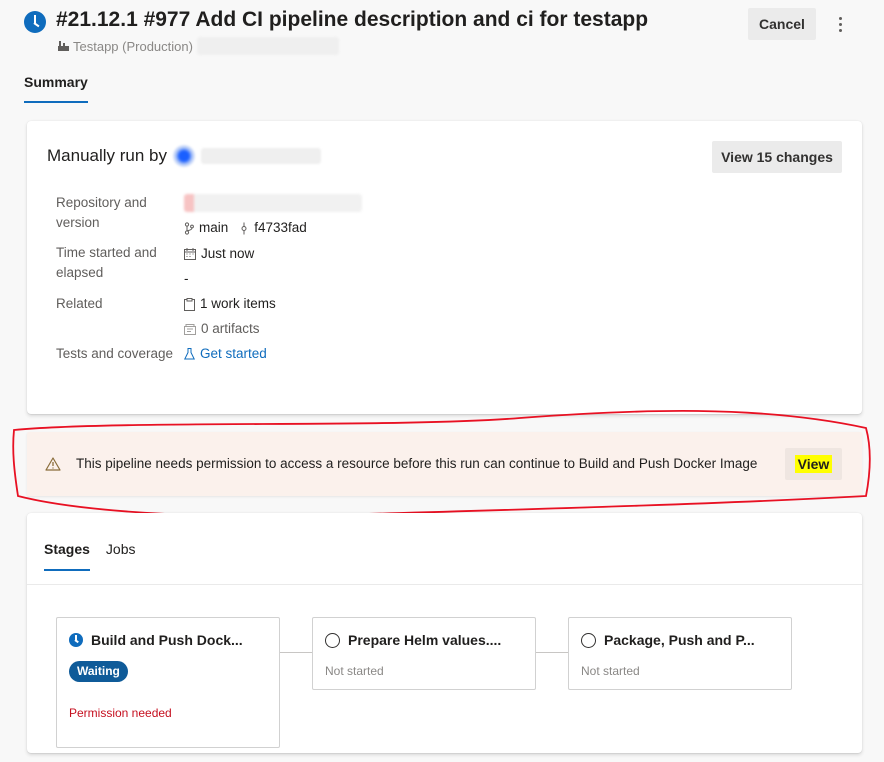 This screenshot has width=884, height=762. I want to click on view-button-label: View, so click(813, 464).